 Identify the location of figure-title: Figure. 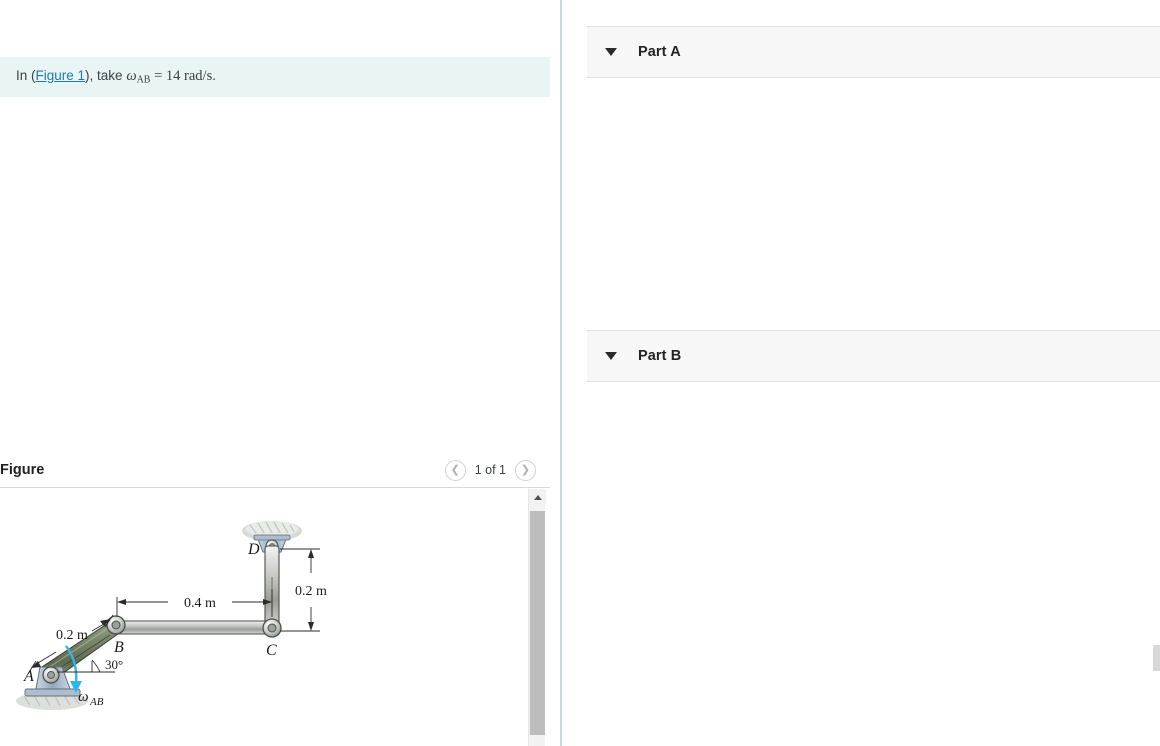
(22, 470).